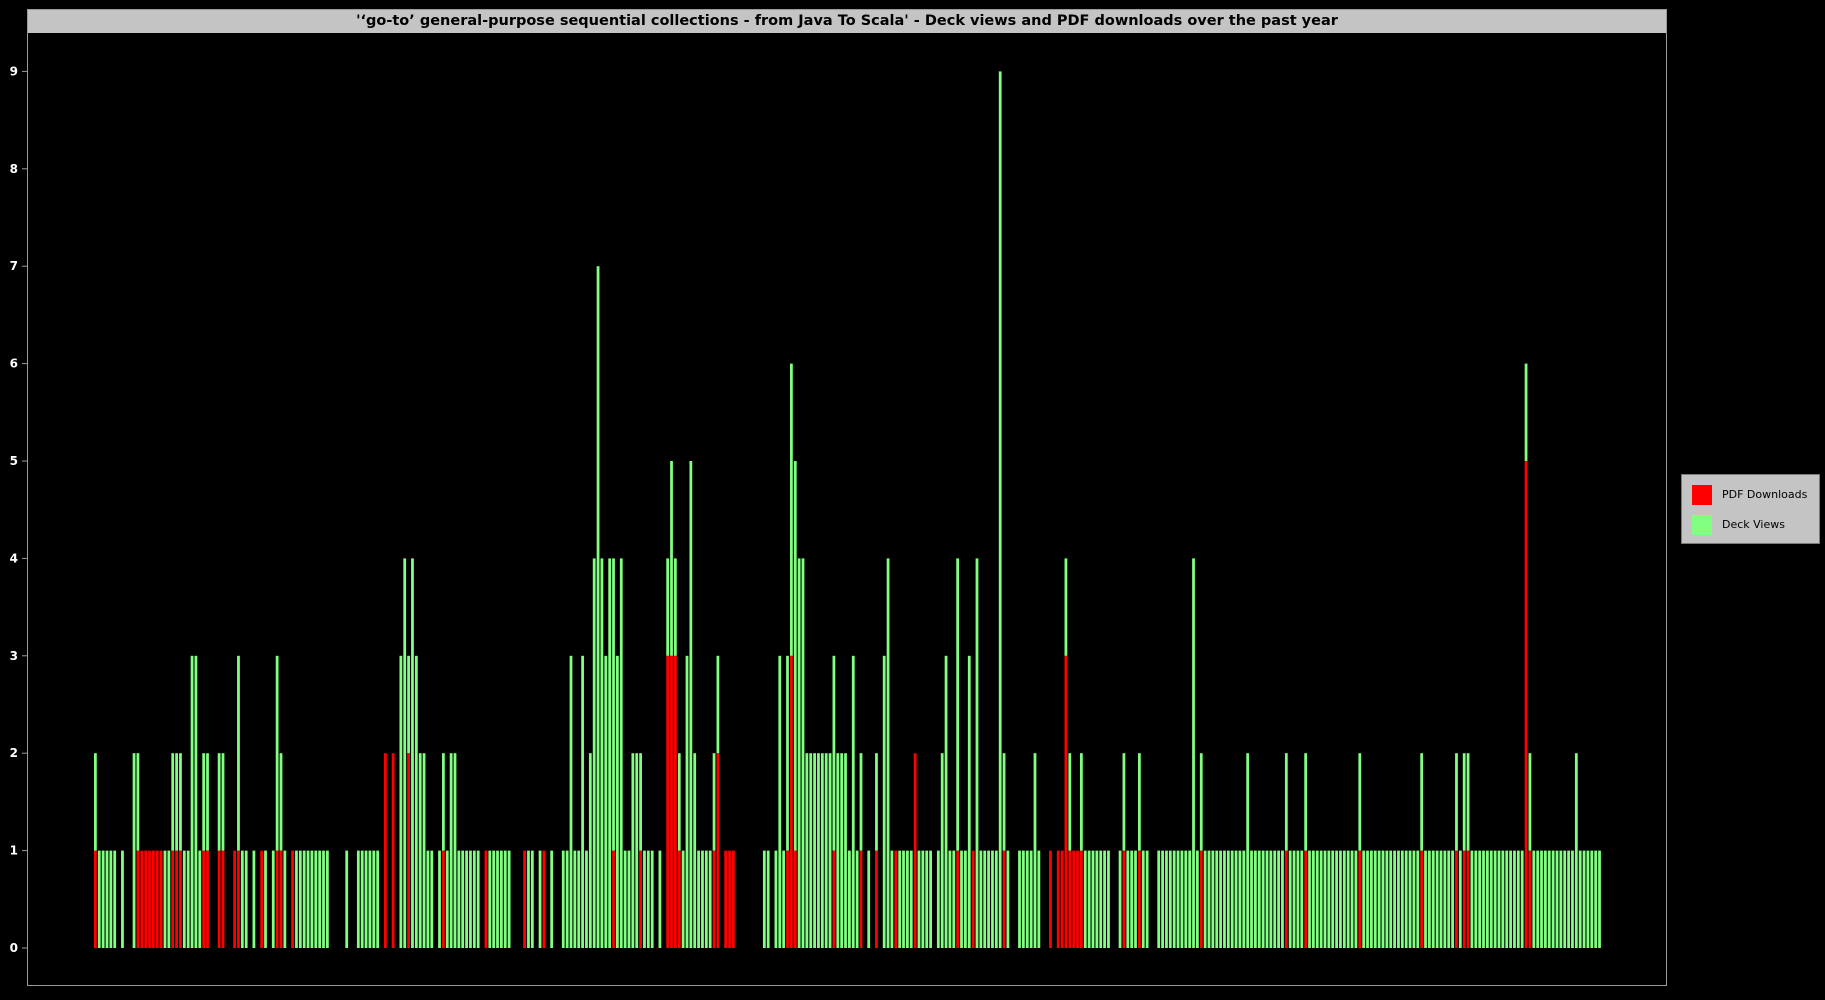 This screenshot has width=1825, height=1000. I want to click on y-tick-label: 9, so click(14, 71).